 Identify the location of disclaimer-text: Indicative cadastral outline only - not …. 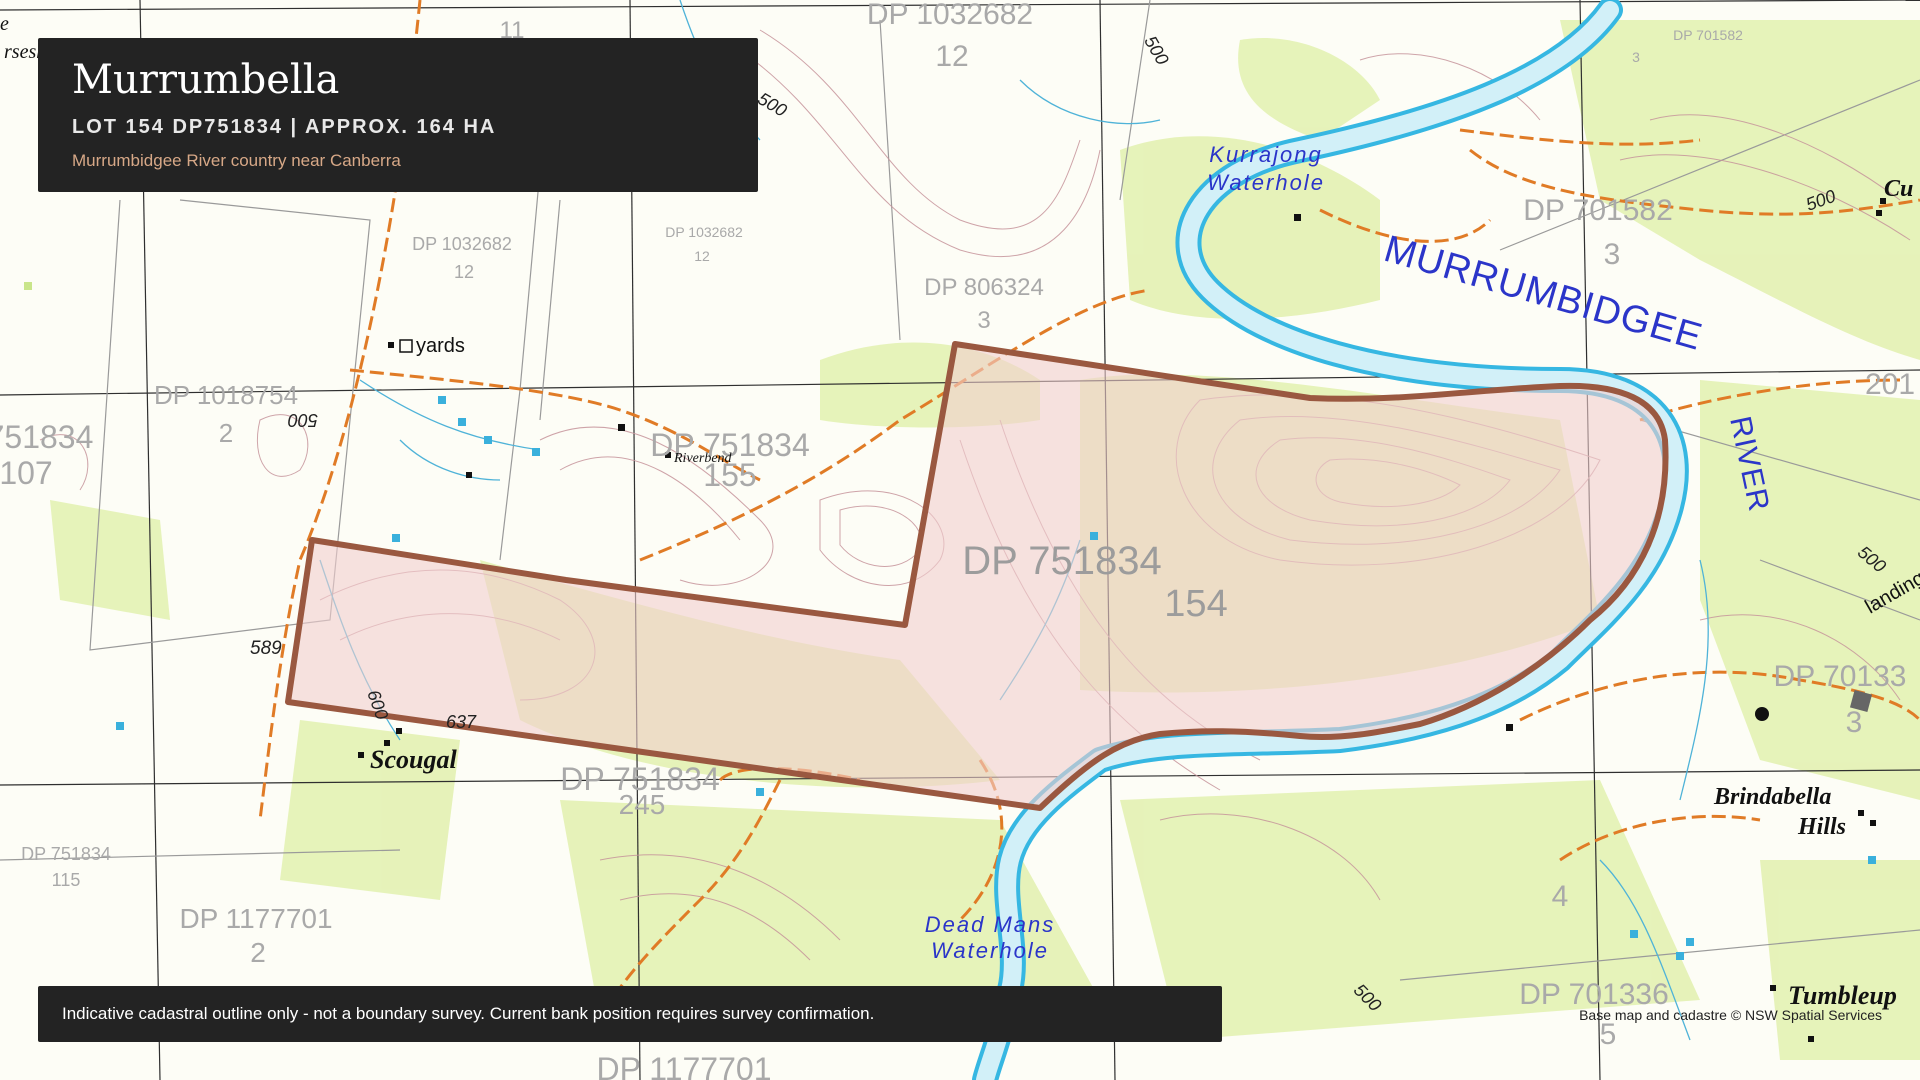
(468, 1013).